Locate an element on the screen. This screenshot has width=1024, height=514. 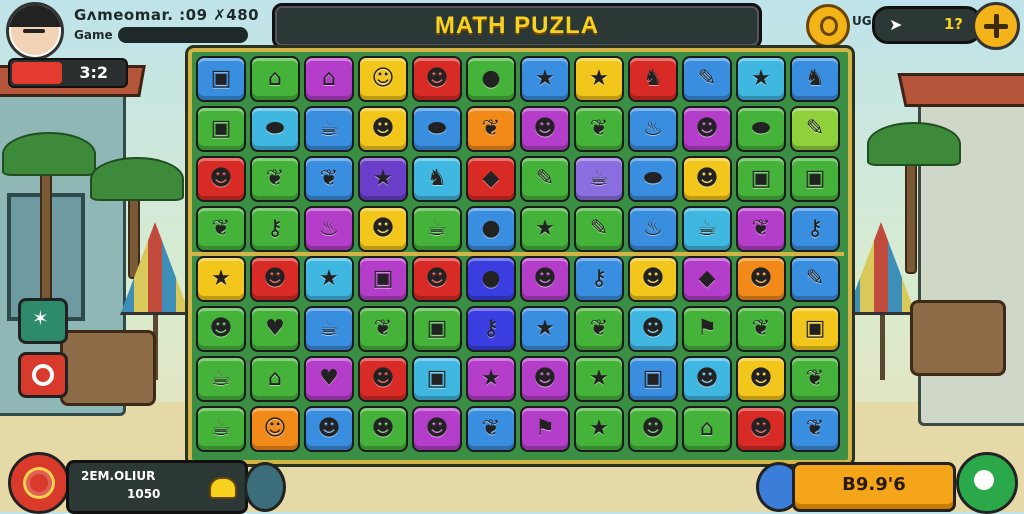
confirm-button is located at coordinates (987, 483).